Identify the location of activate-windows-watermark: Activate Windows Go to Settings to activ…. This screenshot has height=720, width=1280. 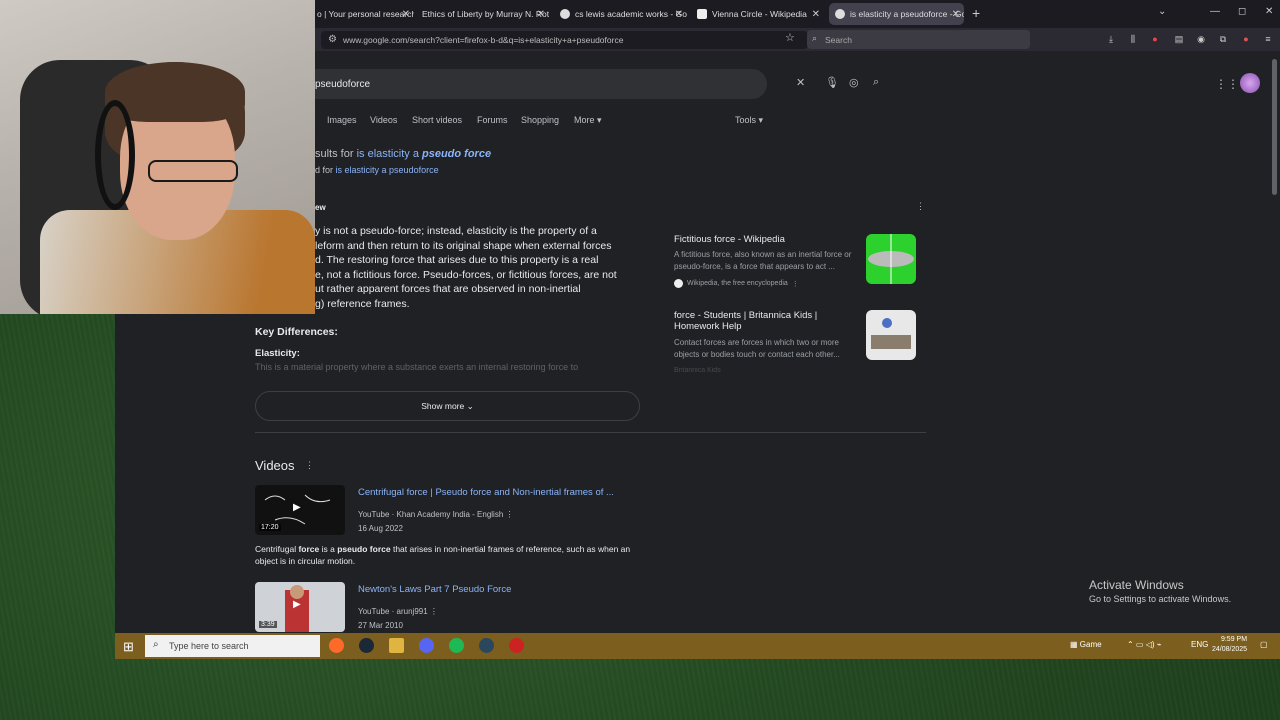
(1160, 591).